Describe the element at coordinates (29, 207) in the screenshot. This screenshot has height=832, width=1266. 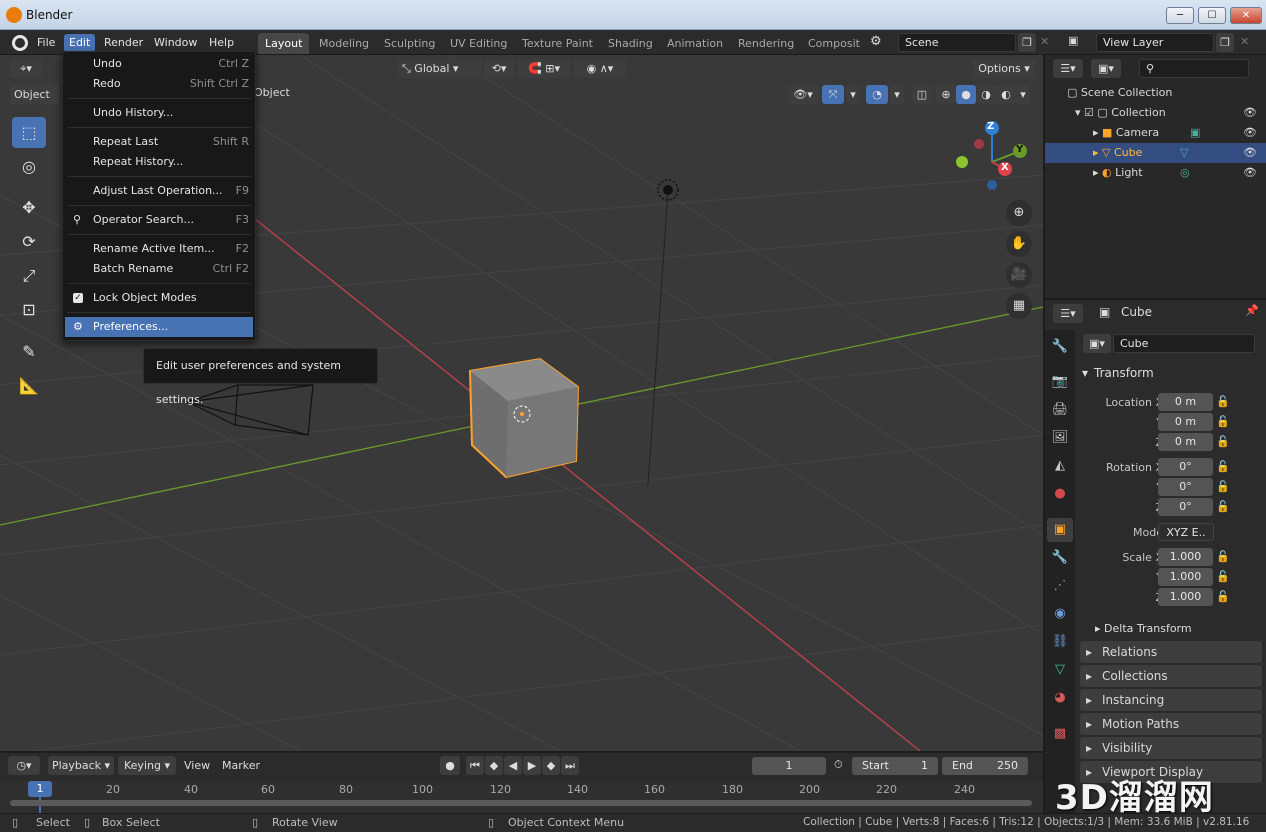
I see `move-tool-icon: ✥` at that location.